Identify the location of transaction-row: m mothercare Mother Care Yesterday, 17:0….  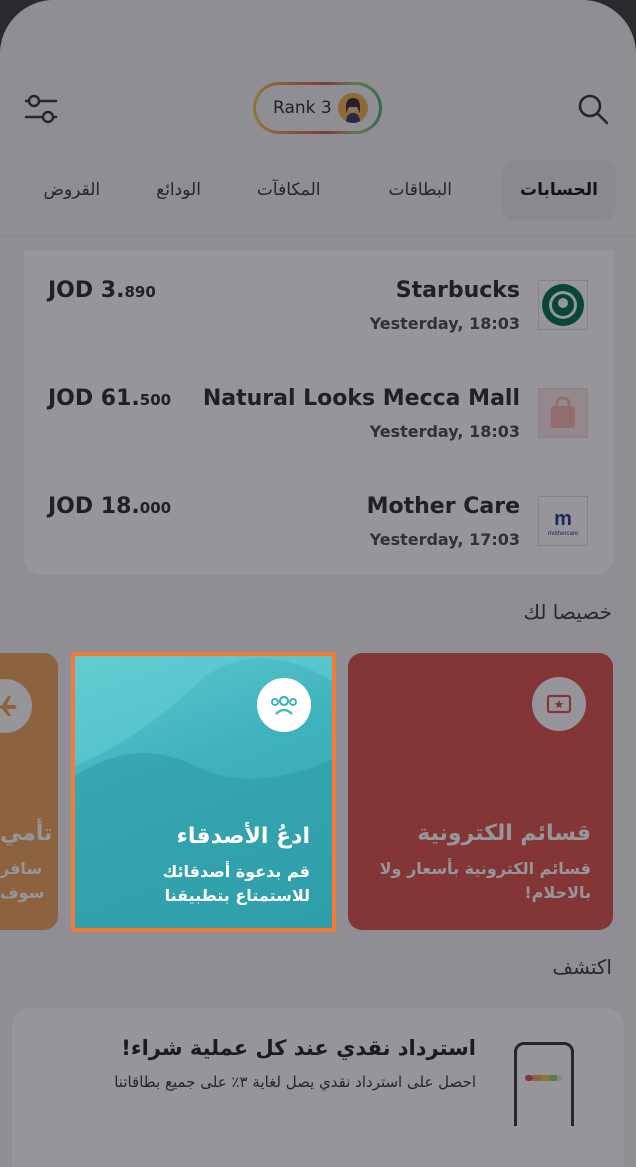
(319, 507).